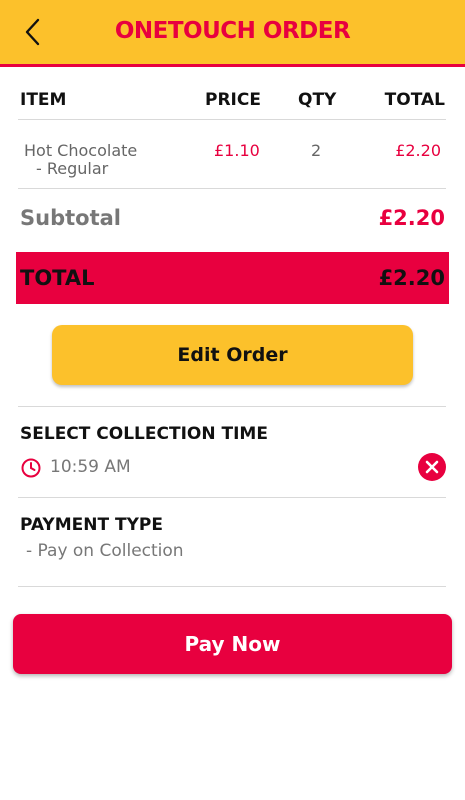 This screenshot has height=800, width=465. What do you see at coordinates (232, 31) in the screenshot?
I see `page-title: ONETOUCH ORDER` at bounding box center [232, 31].